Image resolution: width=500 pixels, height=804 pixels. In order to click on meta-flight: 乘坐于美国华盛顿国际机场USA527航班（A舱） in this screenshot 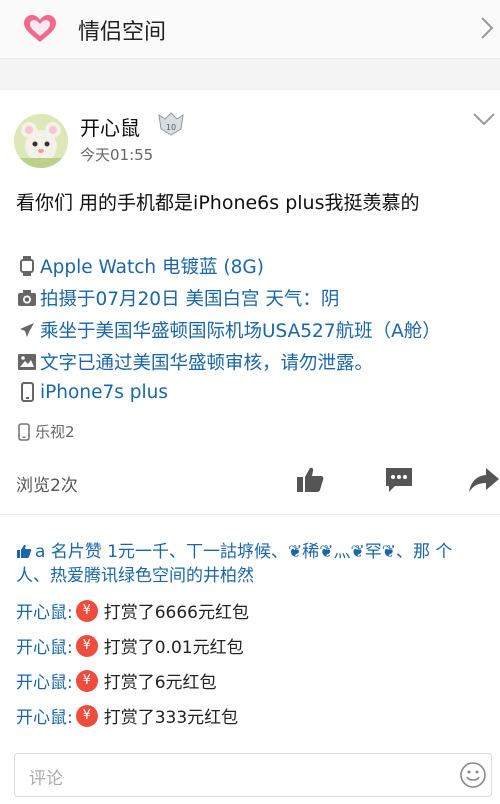, I will do `click(228, 330)`.